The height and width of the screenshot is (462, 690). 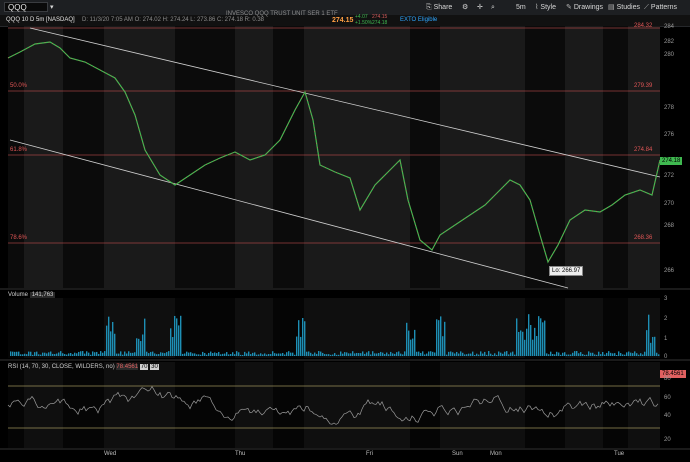 What do you see at coordinates (480, 7) in the screenshot?
I see `crosshair-icon: ✛` at bounding box center [480, 7].